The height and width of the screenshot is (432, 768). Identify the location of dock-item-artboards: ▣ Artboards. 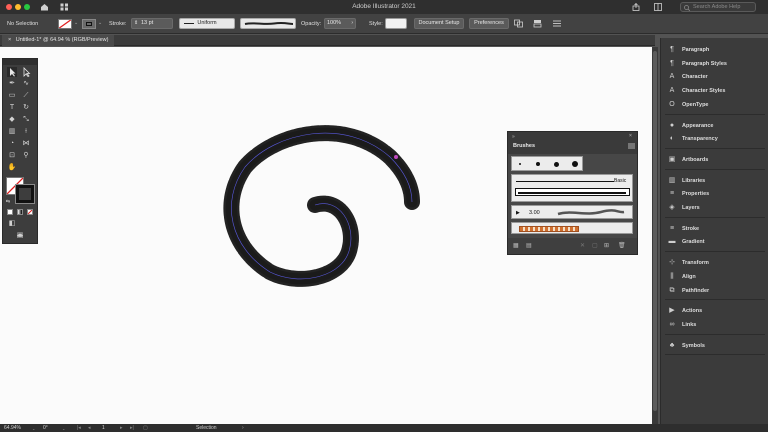
(714, 160).